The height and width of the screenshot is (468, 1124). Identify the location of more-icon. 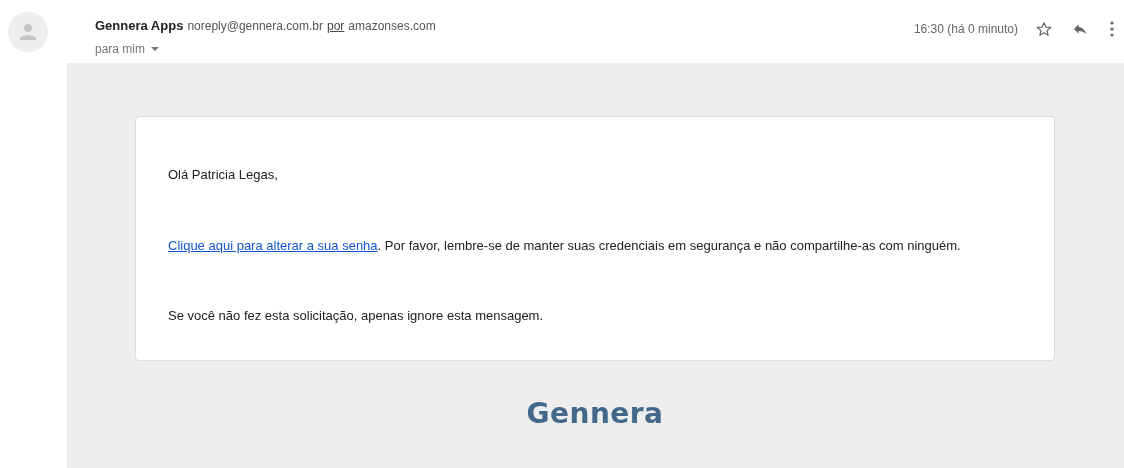
(1112, 29).